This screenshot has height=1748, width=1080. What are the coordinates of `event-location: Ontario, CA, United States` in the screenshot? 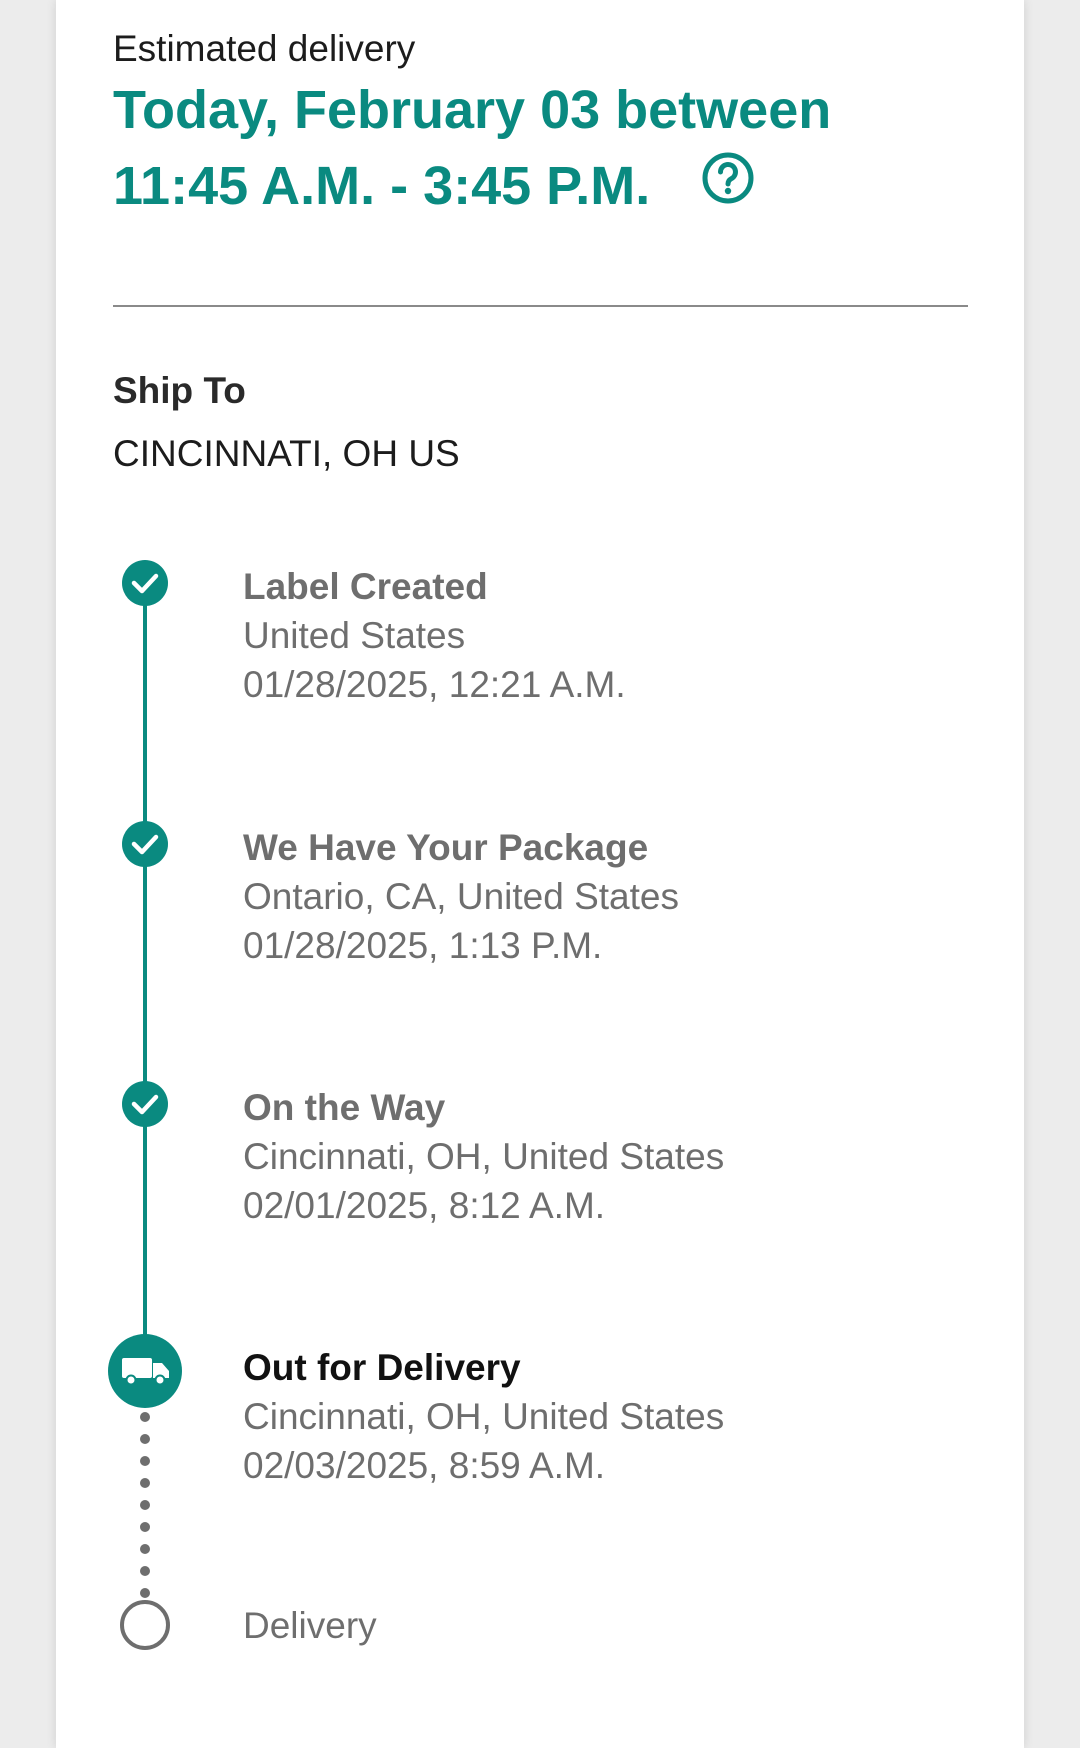 It's located at (461, 896).